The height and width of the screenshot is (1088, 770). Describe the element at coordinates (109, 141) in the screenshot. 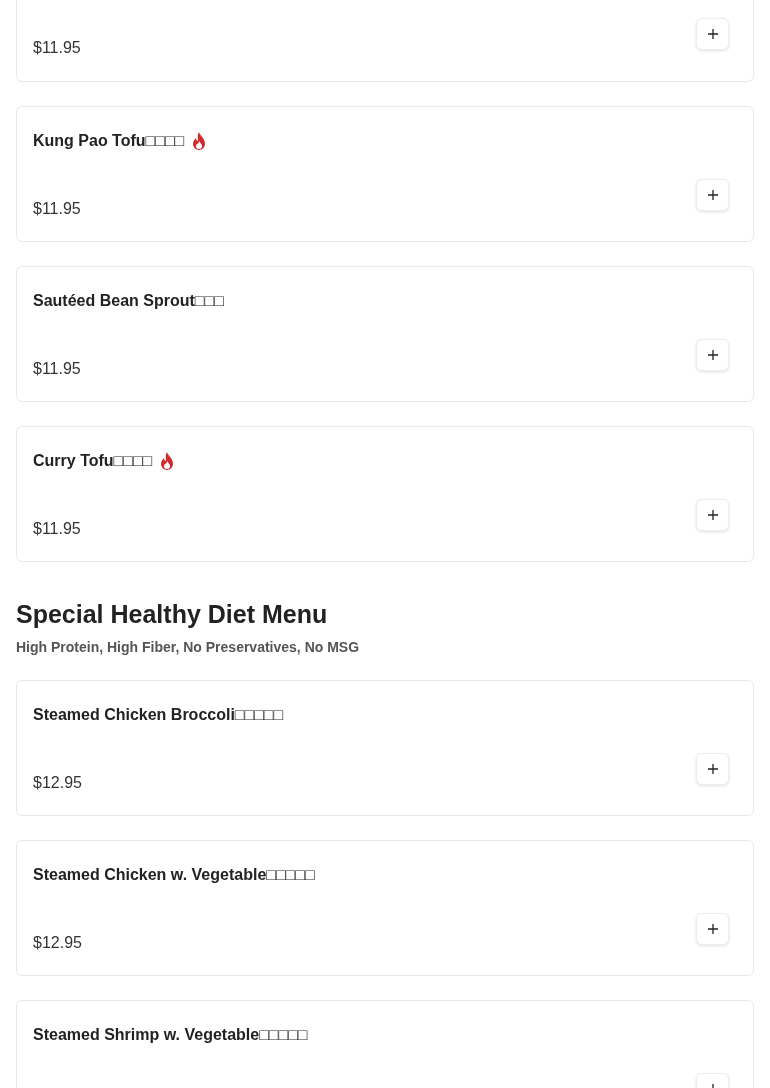

I see `dish-name: Kung Pao Tofu□□□□` at that location.